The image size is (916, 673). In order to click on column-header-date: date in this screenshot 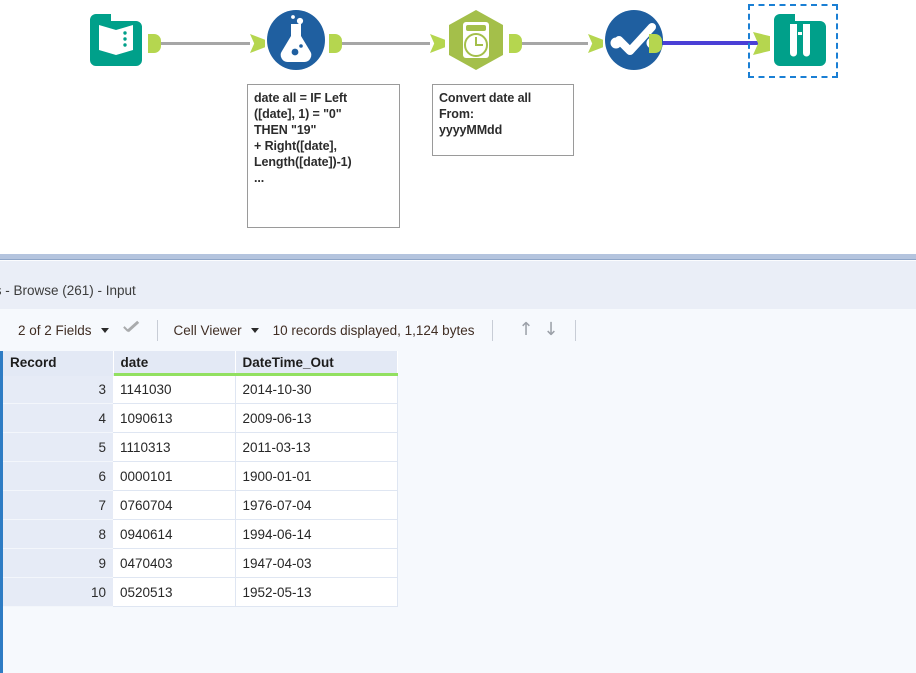, I will do `click(174, 363)`.